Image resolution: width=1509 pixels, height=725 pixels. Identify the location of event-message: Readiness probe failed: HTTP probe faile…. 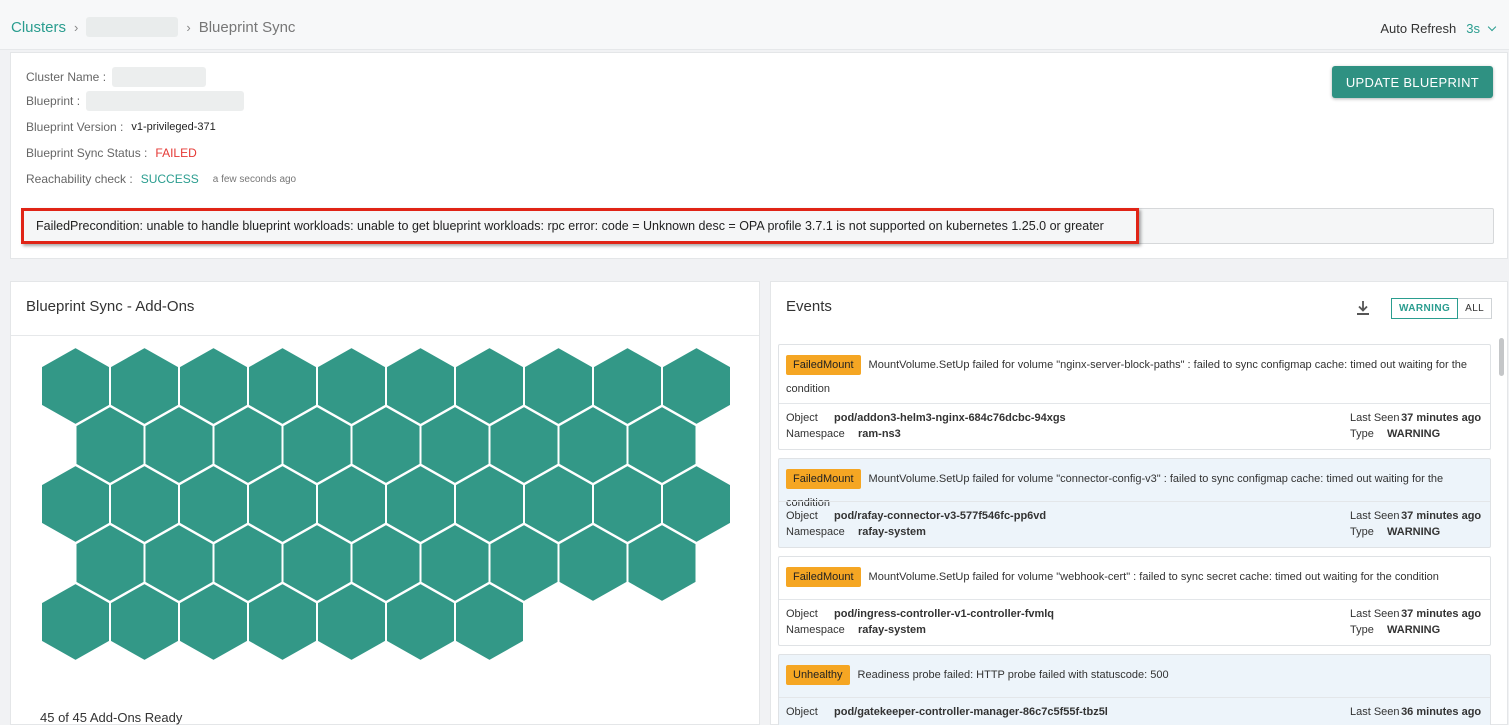
(1013, 675).